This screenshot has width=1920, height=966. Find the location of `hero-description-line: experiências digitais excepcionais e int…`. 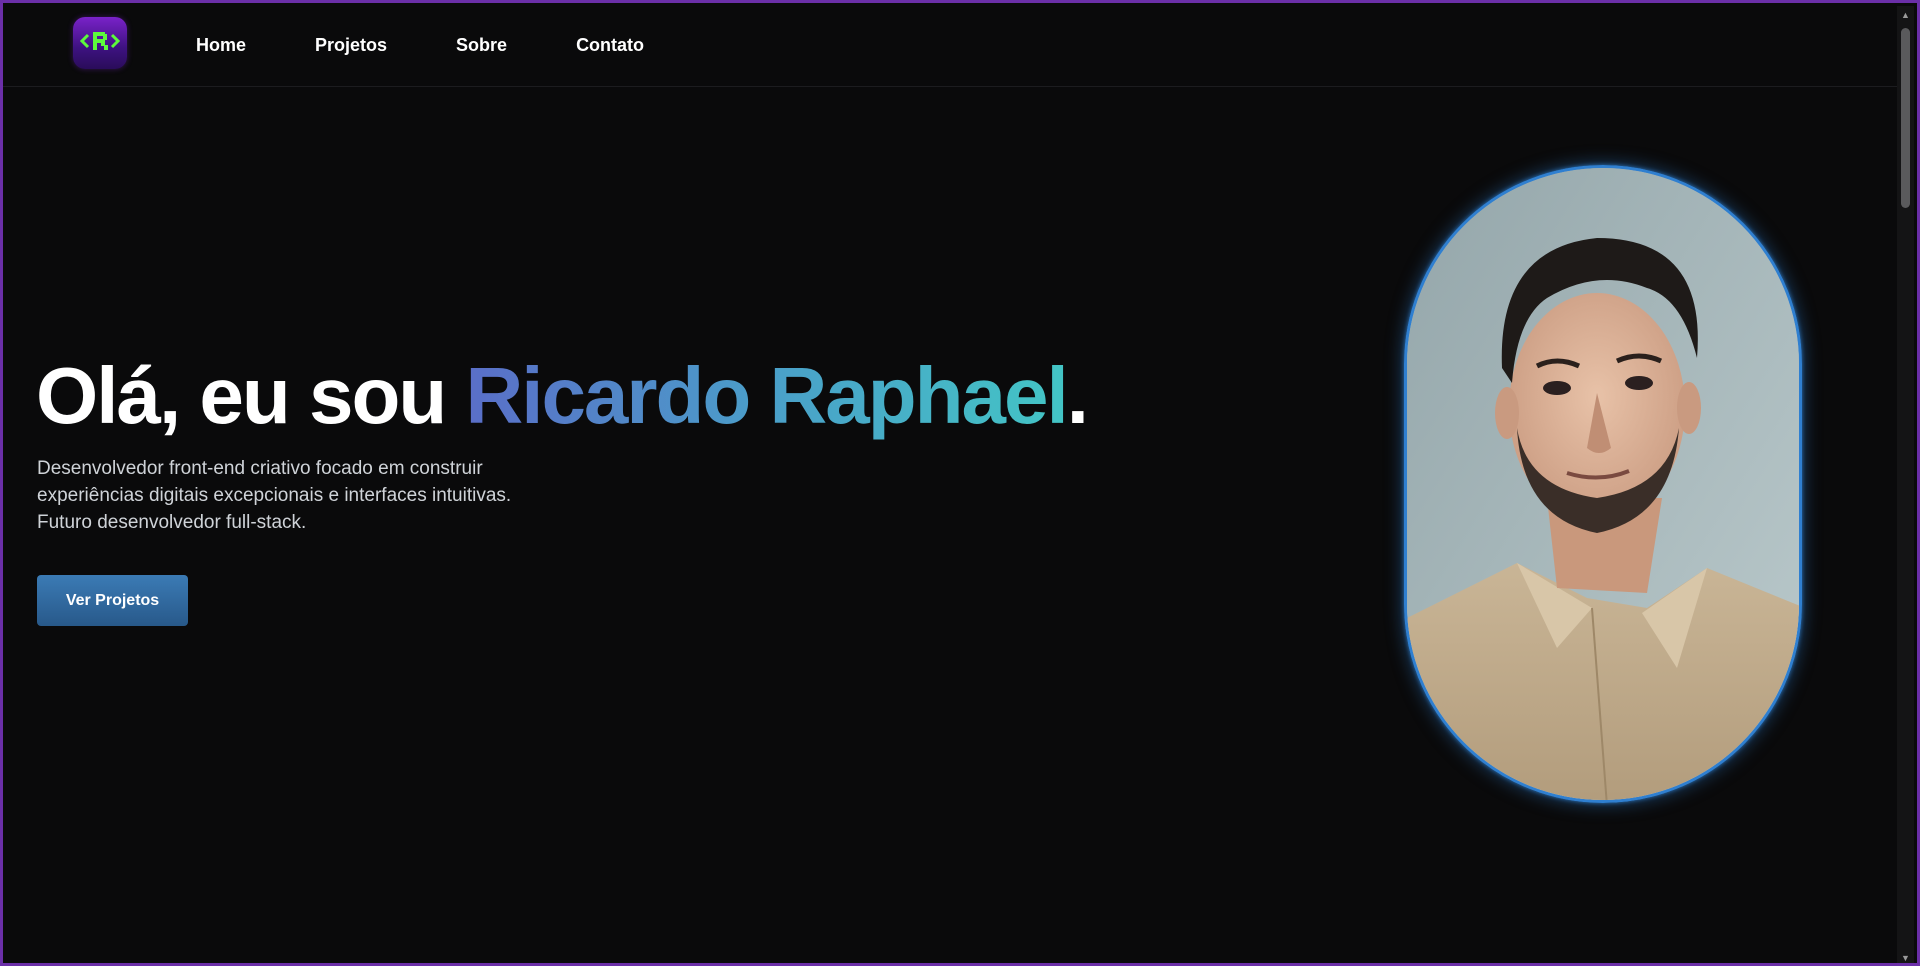

hero-description-line: experiências digitais excepcionais e int… is located at coordinates (274, 495).